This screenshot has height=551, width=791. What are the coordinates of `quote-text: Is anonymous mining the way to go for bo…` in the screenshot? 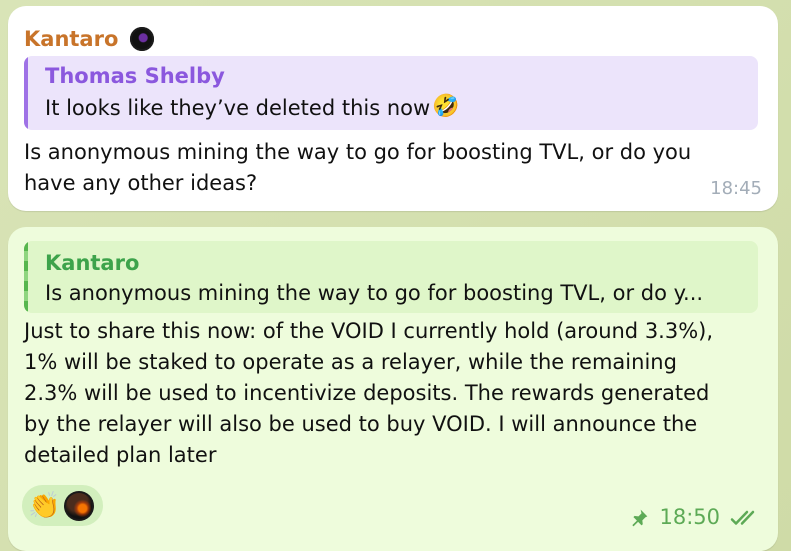 It's located at (374, 293).